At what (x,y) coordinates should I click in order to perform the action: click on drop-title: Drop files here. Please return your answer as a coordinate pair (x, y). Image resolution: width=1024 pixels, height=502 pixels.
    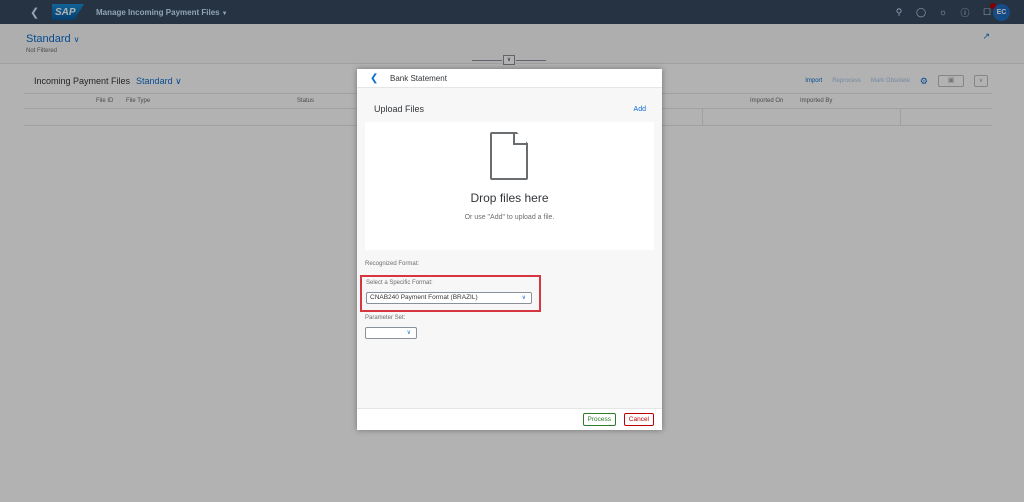
    Looking at the image, I should click on (509, 198).